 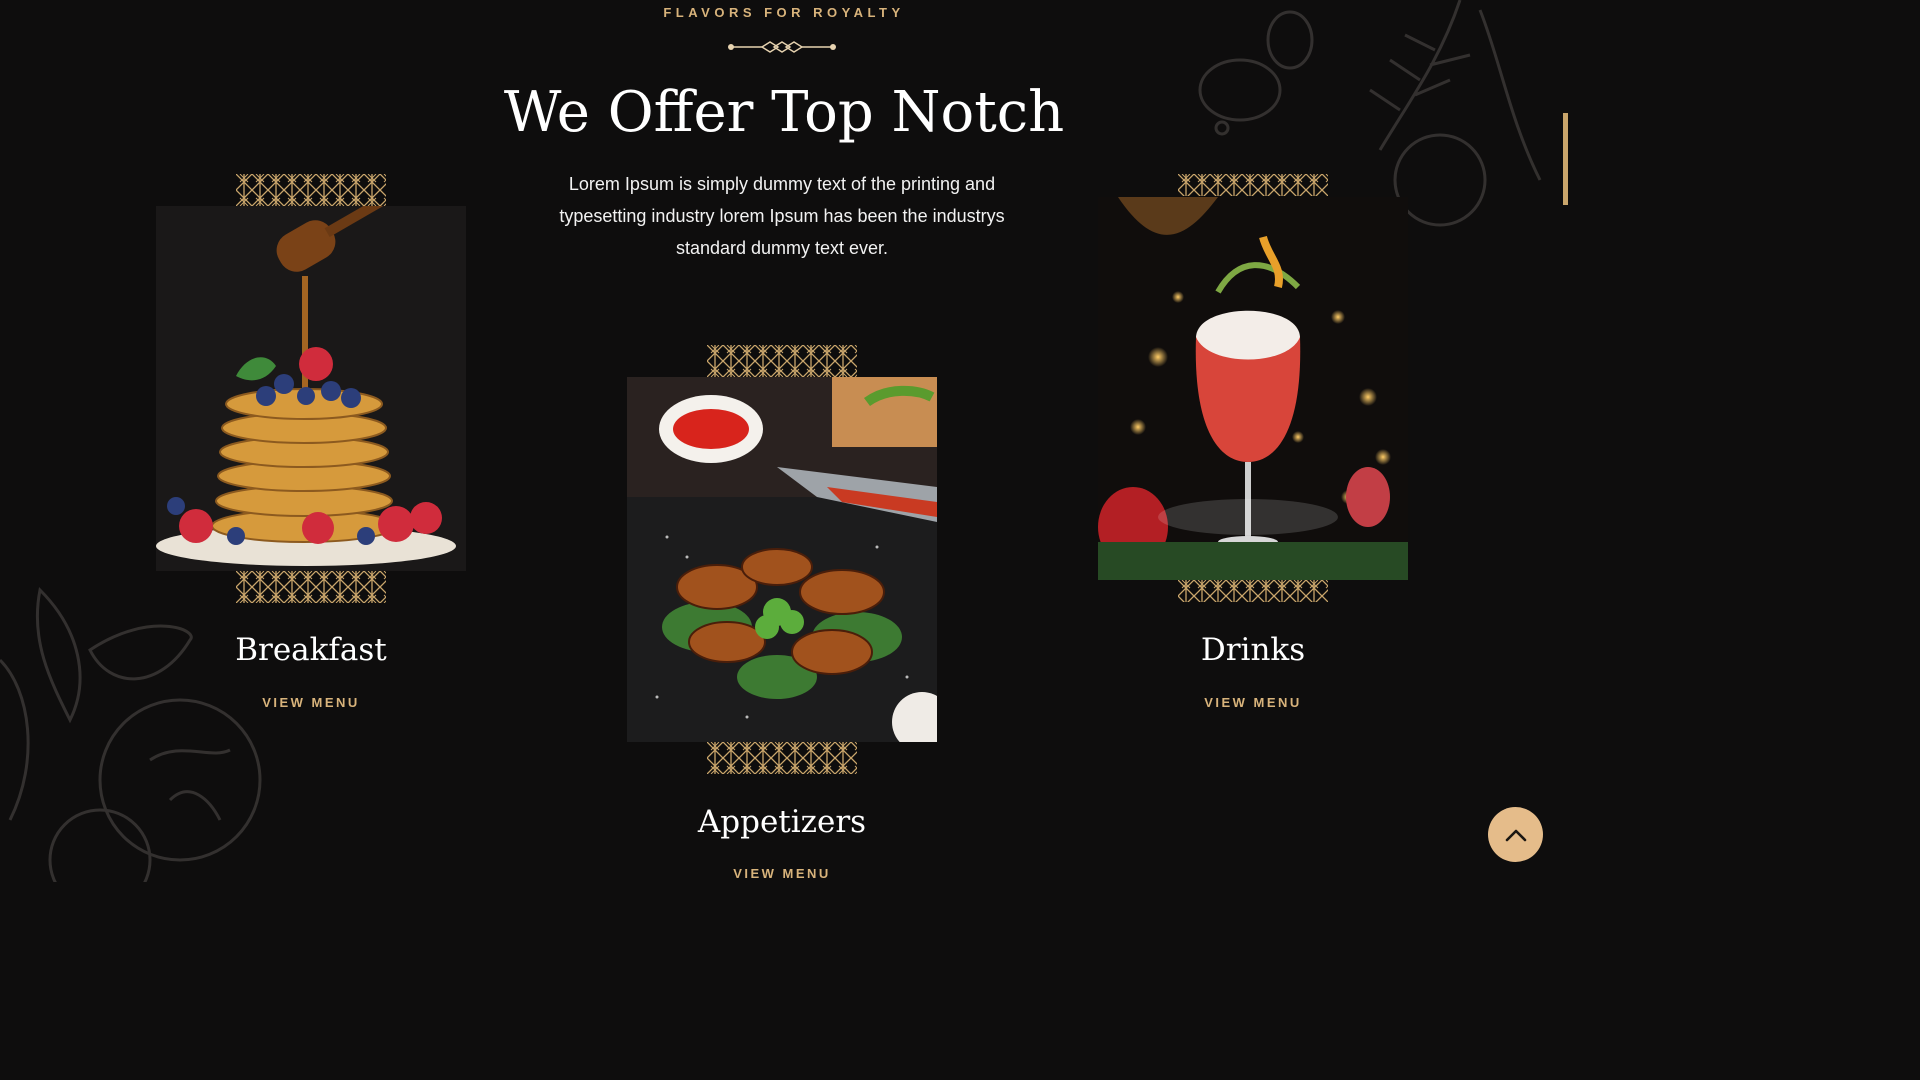 What do you see at coordinates (131, 734) in the screenshot?
I see `botanical-sketch-left` at bounding box center [131, 734].